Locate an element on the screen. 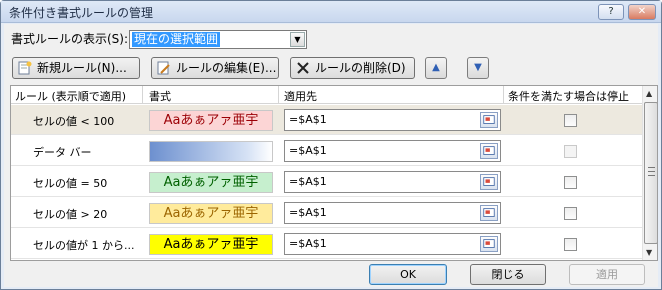 This screenshot has height=290, width=662. rule-name: セルの値 < 100 is located at coordinates (74, 121).